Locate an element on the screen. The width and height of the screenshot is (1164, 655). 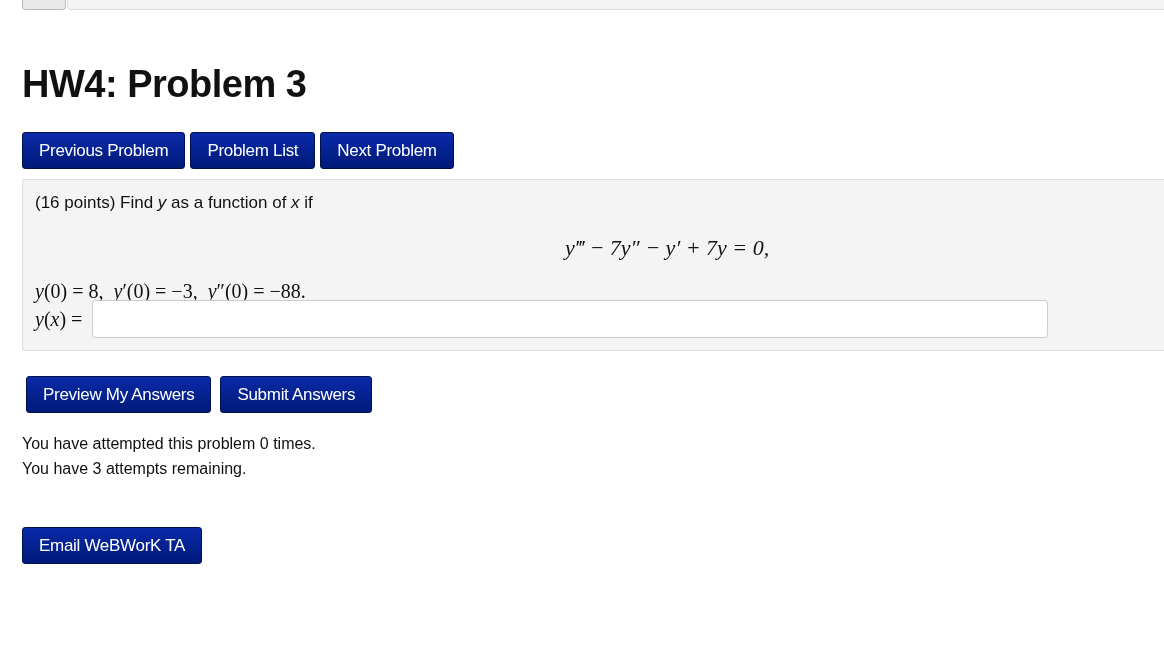
answer-label: y(x) = is located at coordinates (59, 320).